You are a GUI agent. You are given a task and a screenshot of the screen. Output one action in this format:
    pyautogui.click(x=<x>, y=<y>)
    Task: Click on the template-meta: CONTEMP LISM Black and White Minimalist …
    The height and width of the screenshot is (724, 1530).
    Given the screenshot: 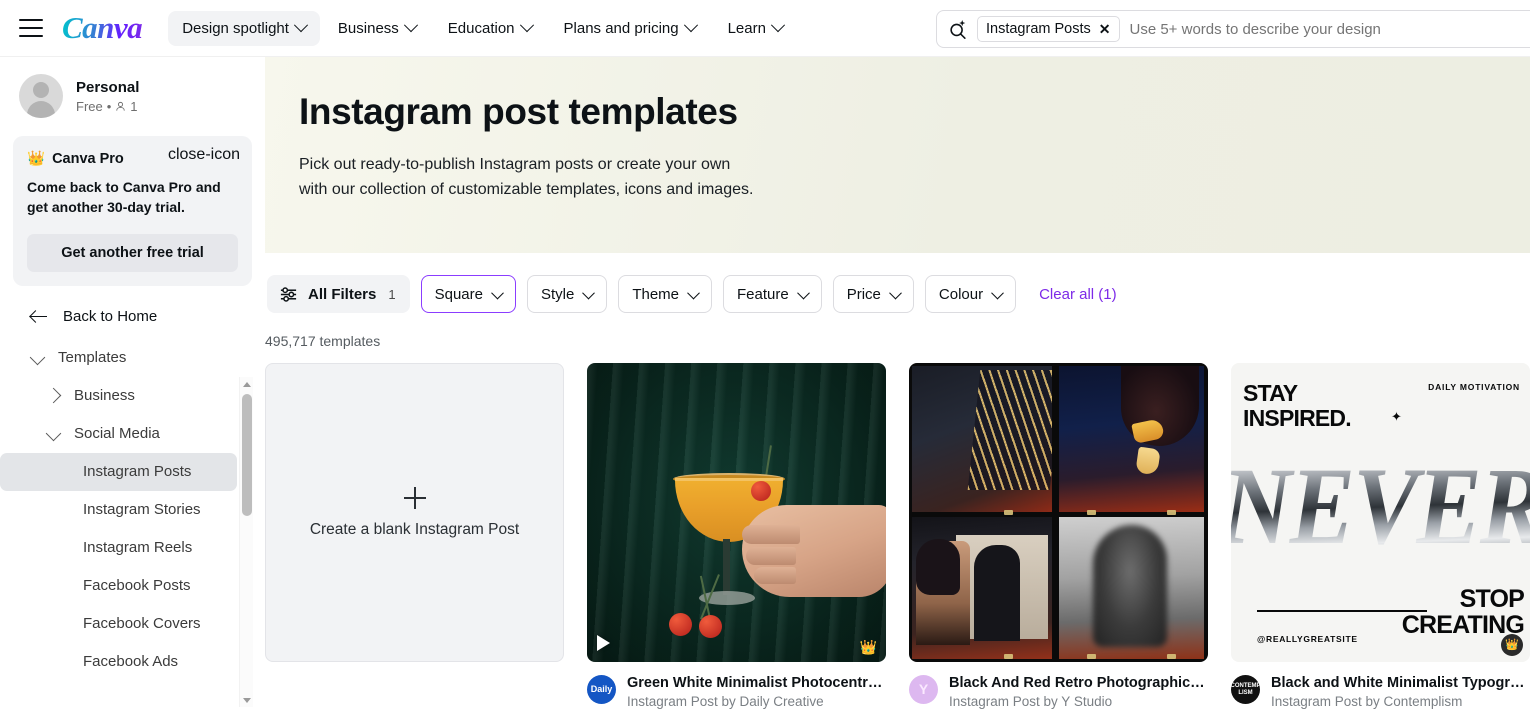 What is the action you would take?
    pyautogui.click(x=1380, y=692)
    